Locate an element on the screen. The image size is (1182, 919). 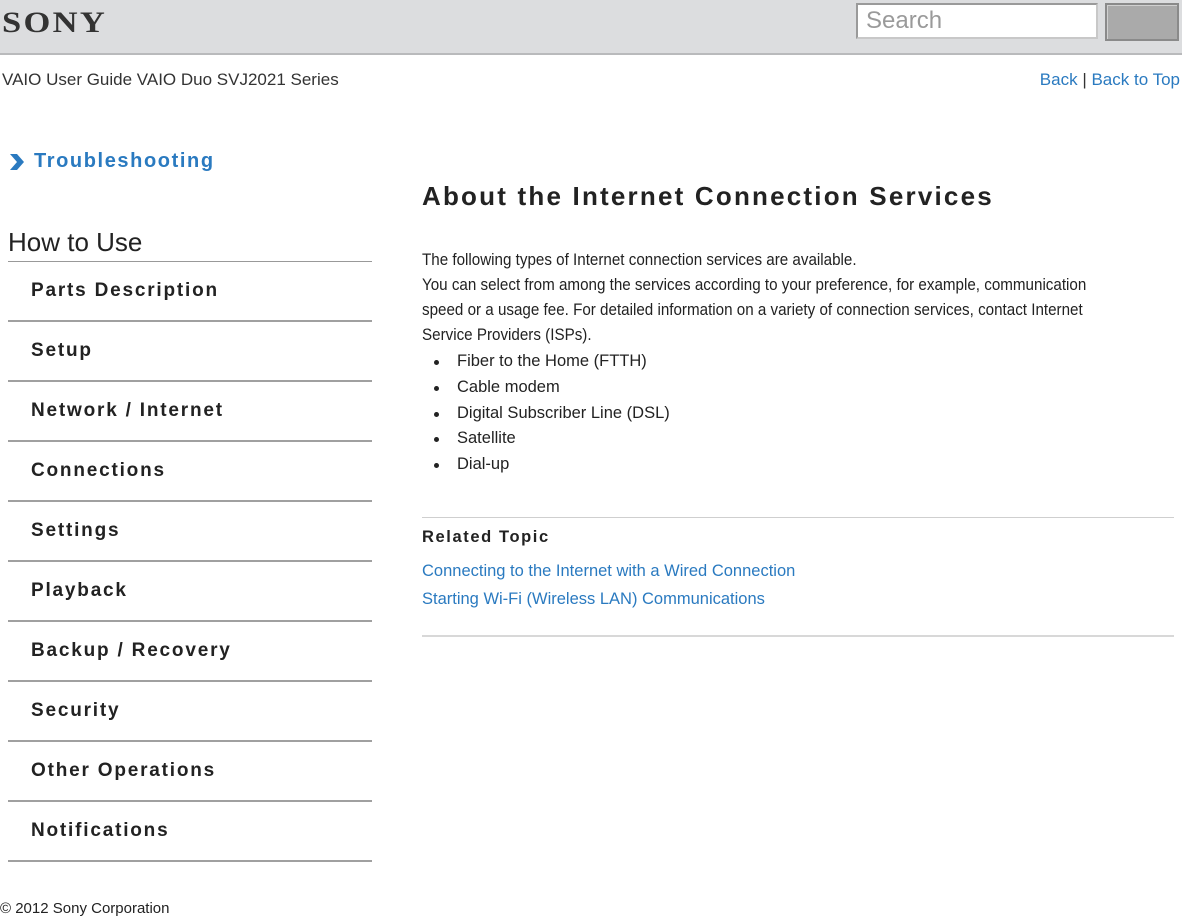
troubleshooting-label: Troubleshooting is located at coordinates (124, 161).